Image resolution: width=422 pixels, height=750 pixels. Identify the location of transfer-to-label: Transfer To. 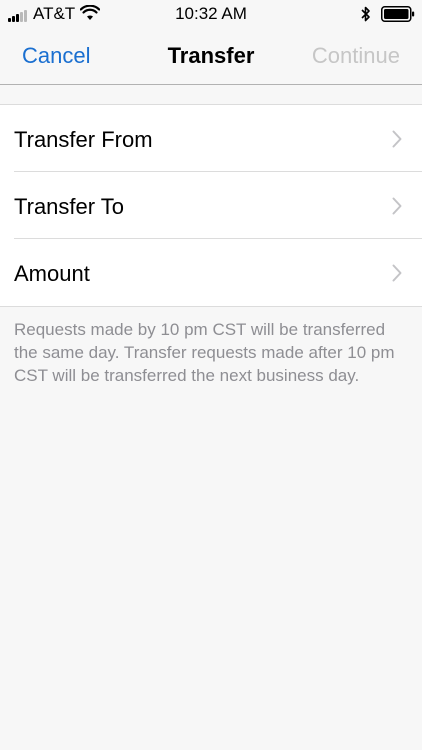
(69, 206).